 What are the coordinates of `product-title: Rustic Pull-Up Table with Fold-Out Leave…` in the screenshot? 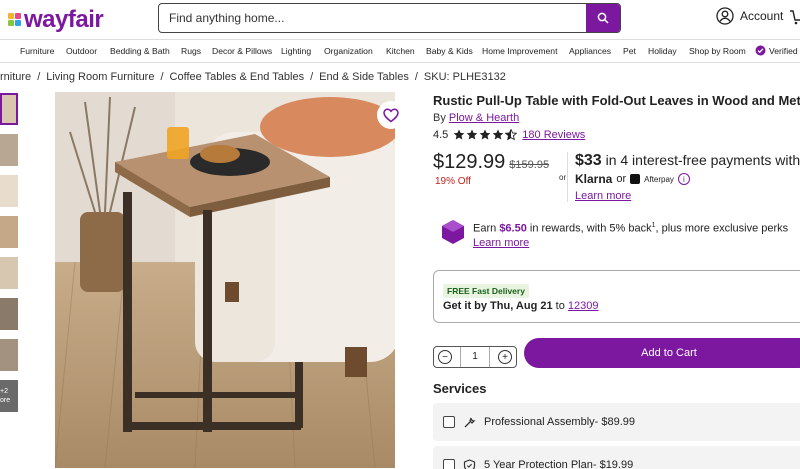 It's located at (616, 100).